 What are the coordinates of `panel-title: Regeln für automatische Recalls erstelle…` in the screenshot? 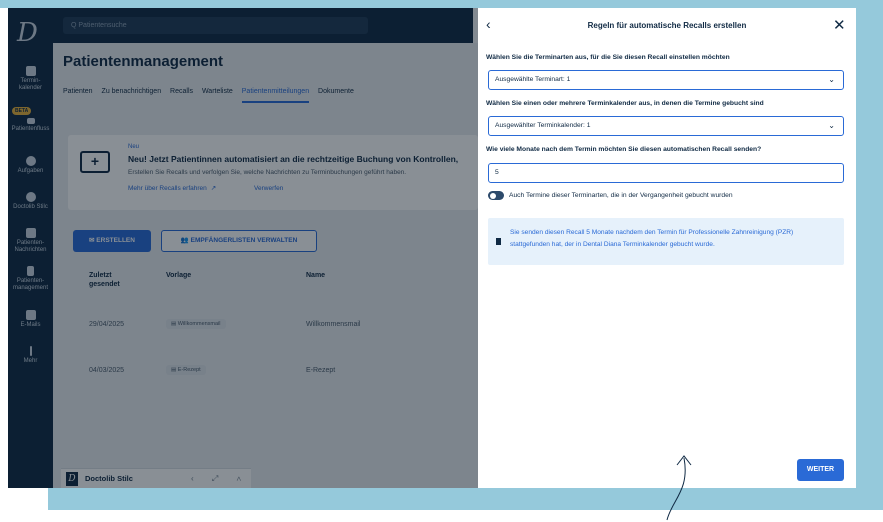 It's located at (667, 25).